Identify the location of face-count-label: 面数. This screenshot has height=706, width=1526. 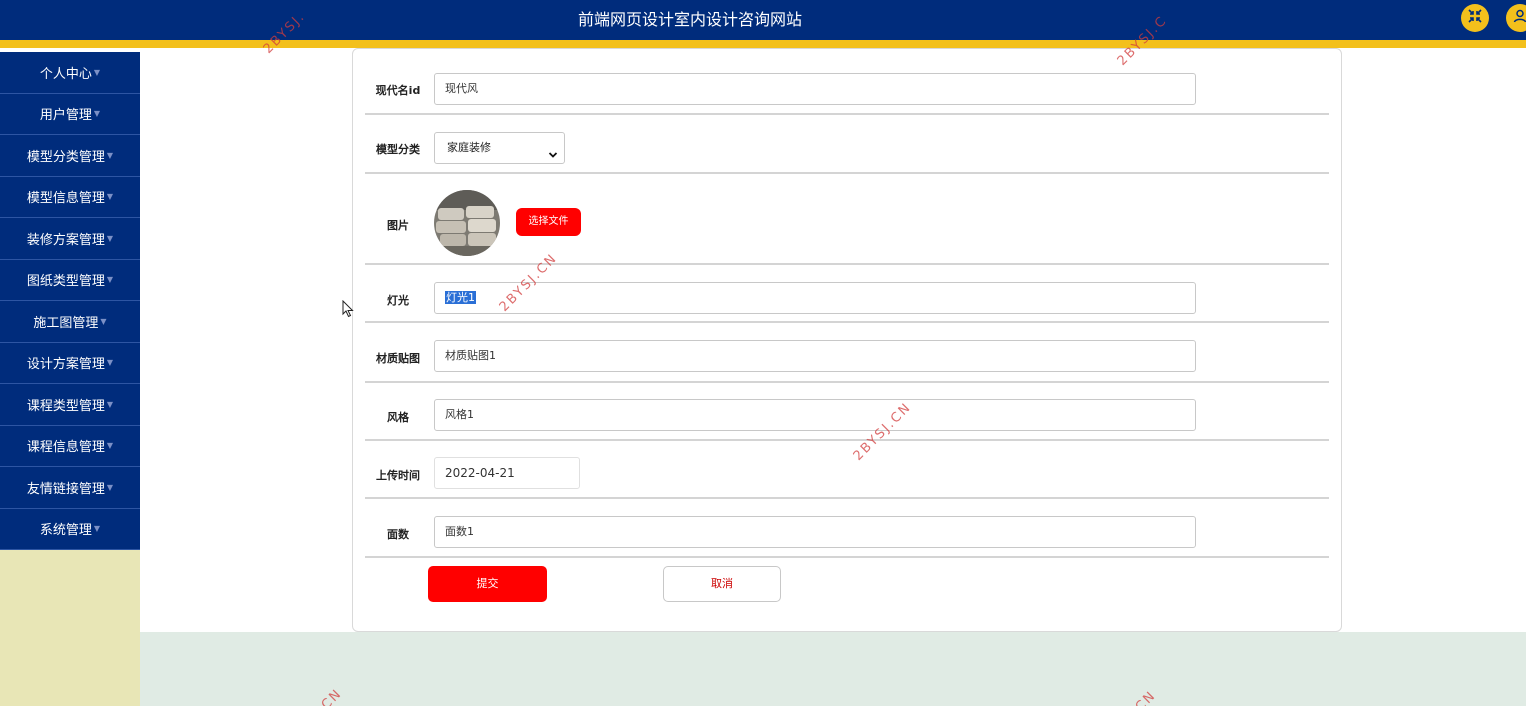
(398, 534).